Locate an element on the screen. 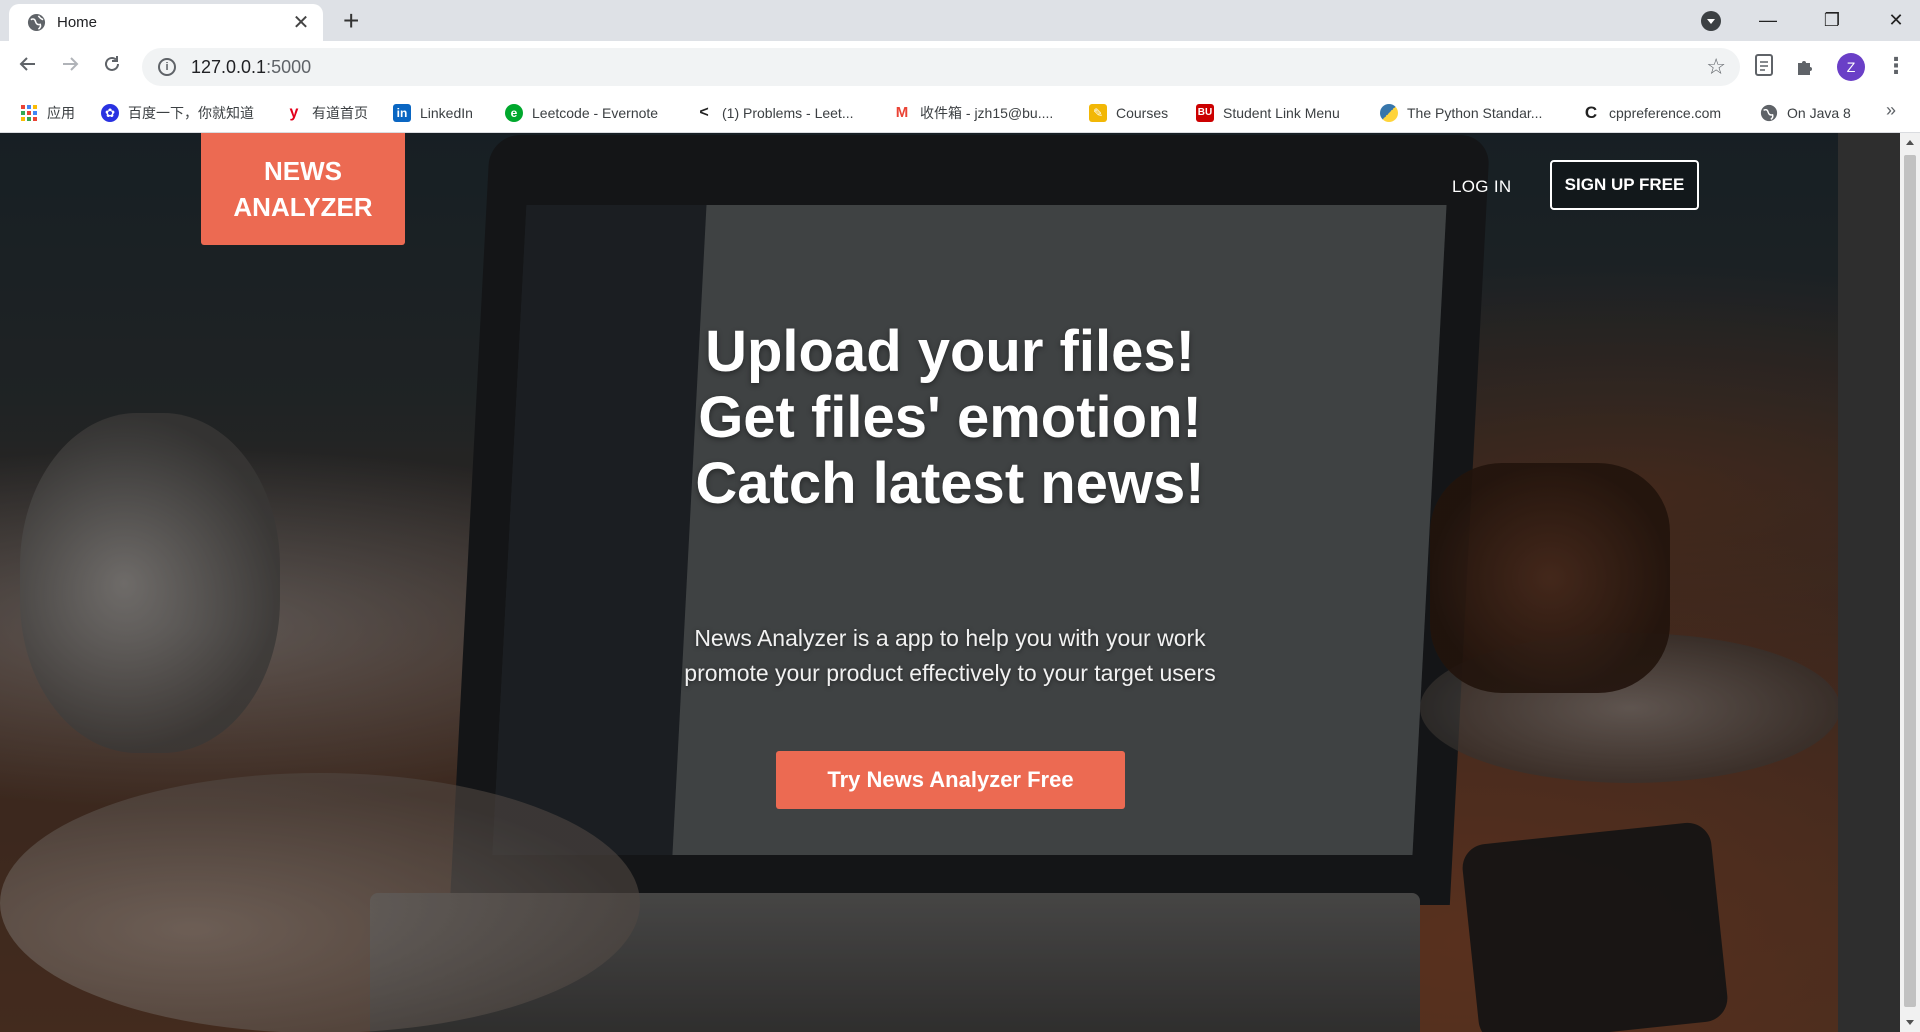  back-button is located at coordinates (28, 67).